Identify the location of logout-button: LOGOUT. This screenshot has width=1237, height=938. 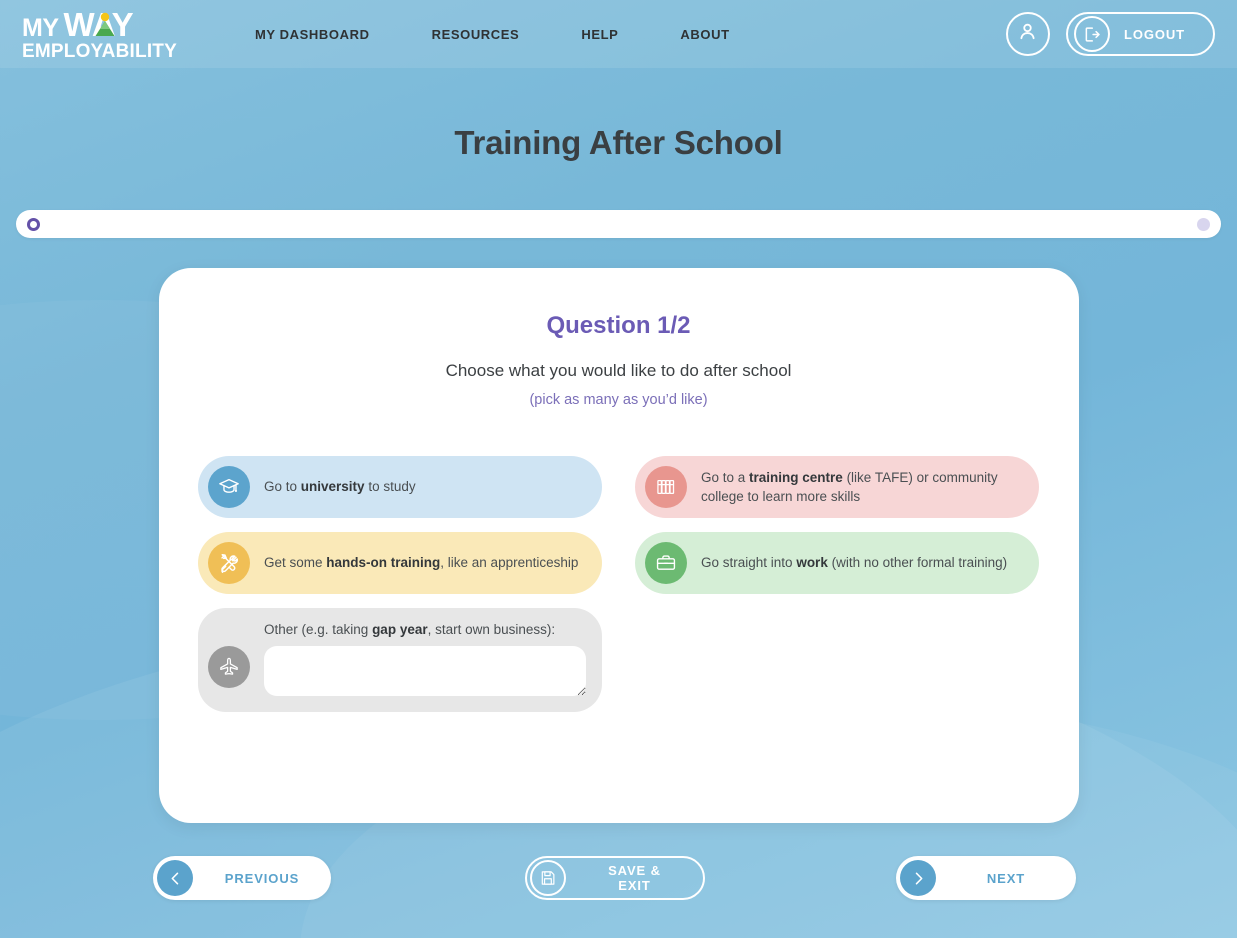
(1140, 34).